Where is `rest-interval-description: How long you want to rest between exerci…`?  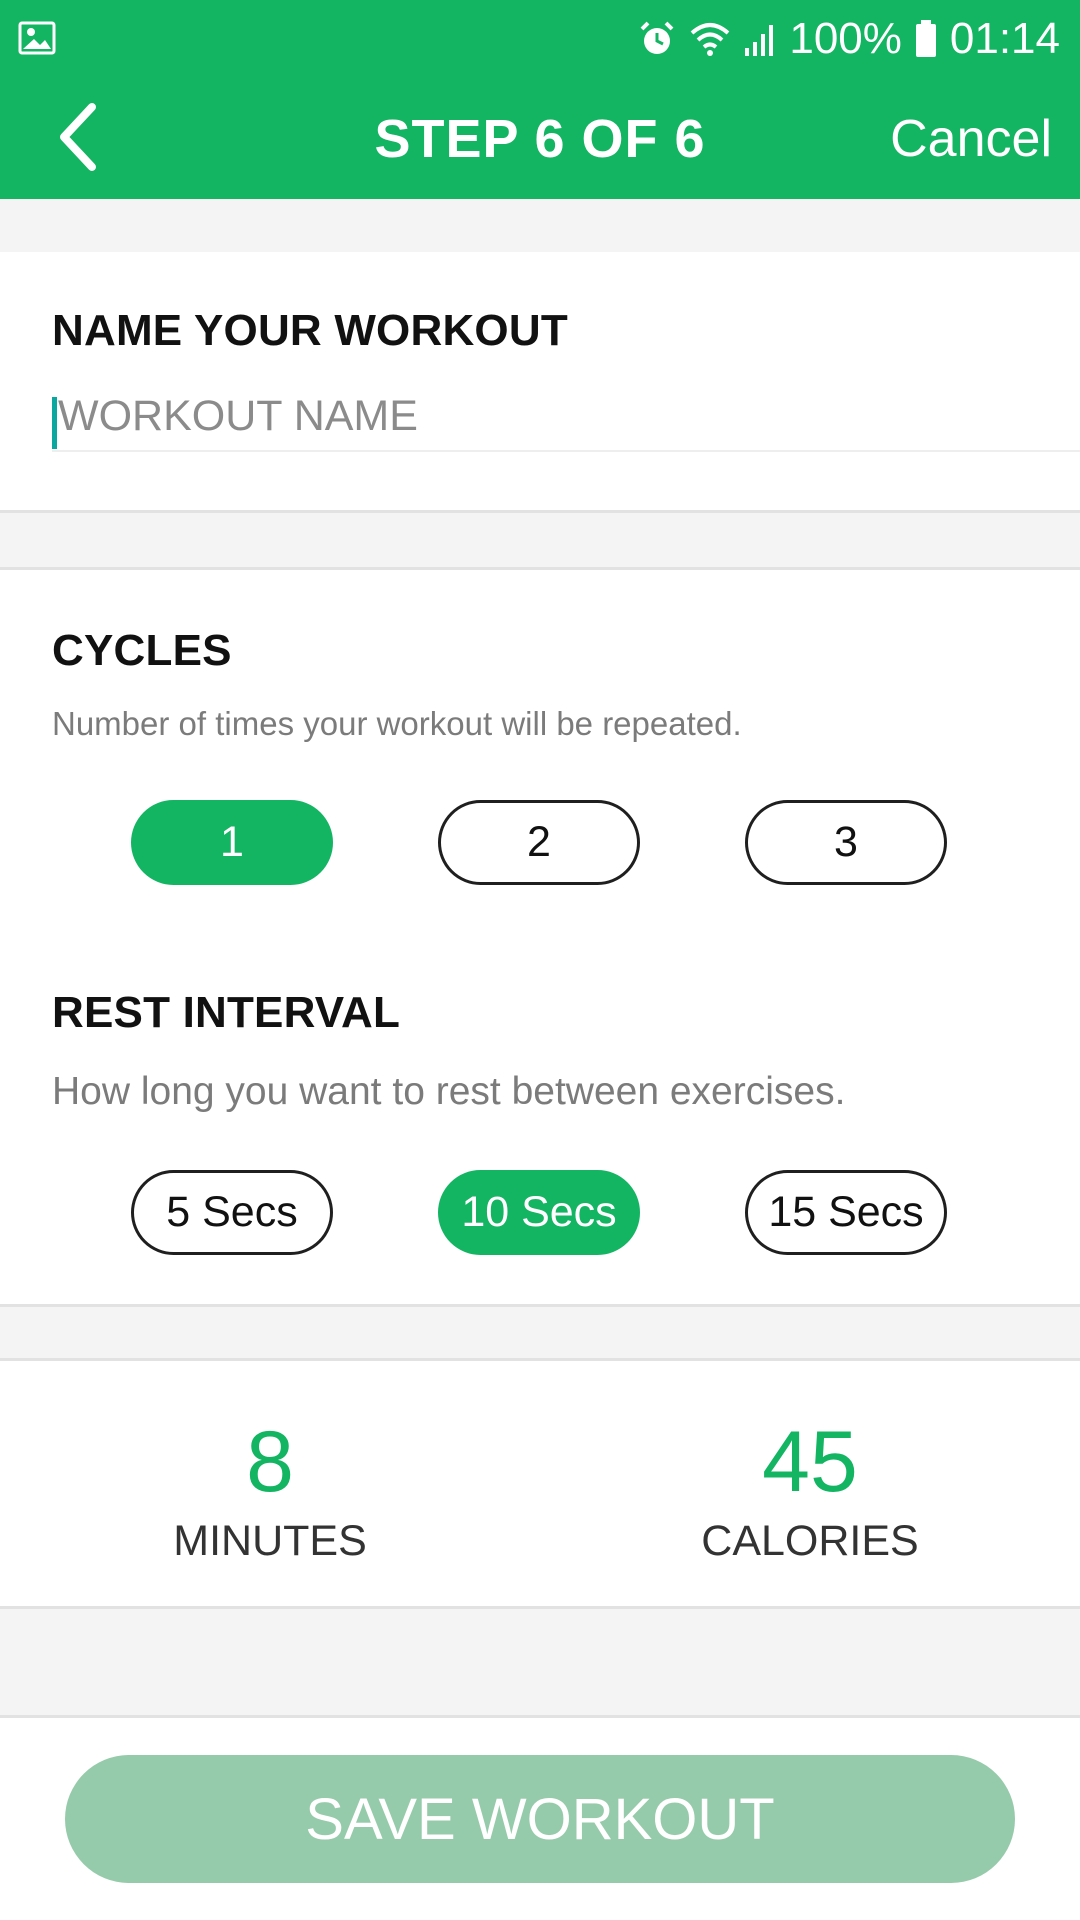
rest-interval-description: How long you want to rest between exerci… is located at coordinates (449, 1091).